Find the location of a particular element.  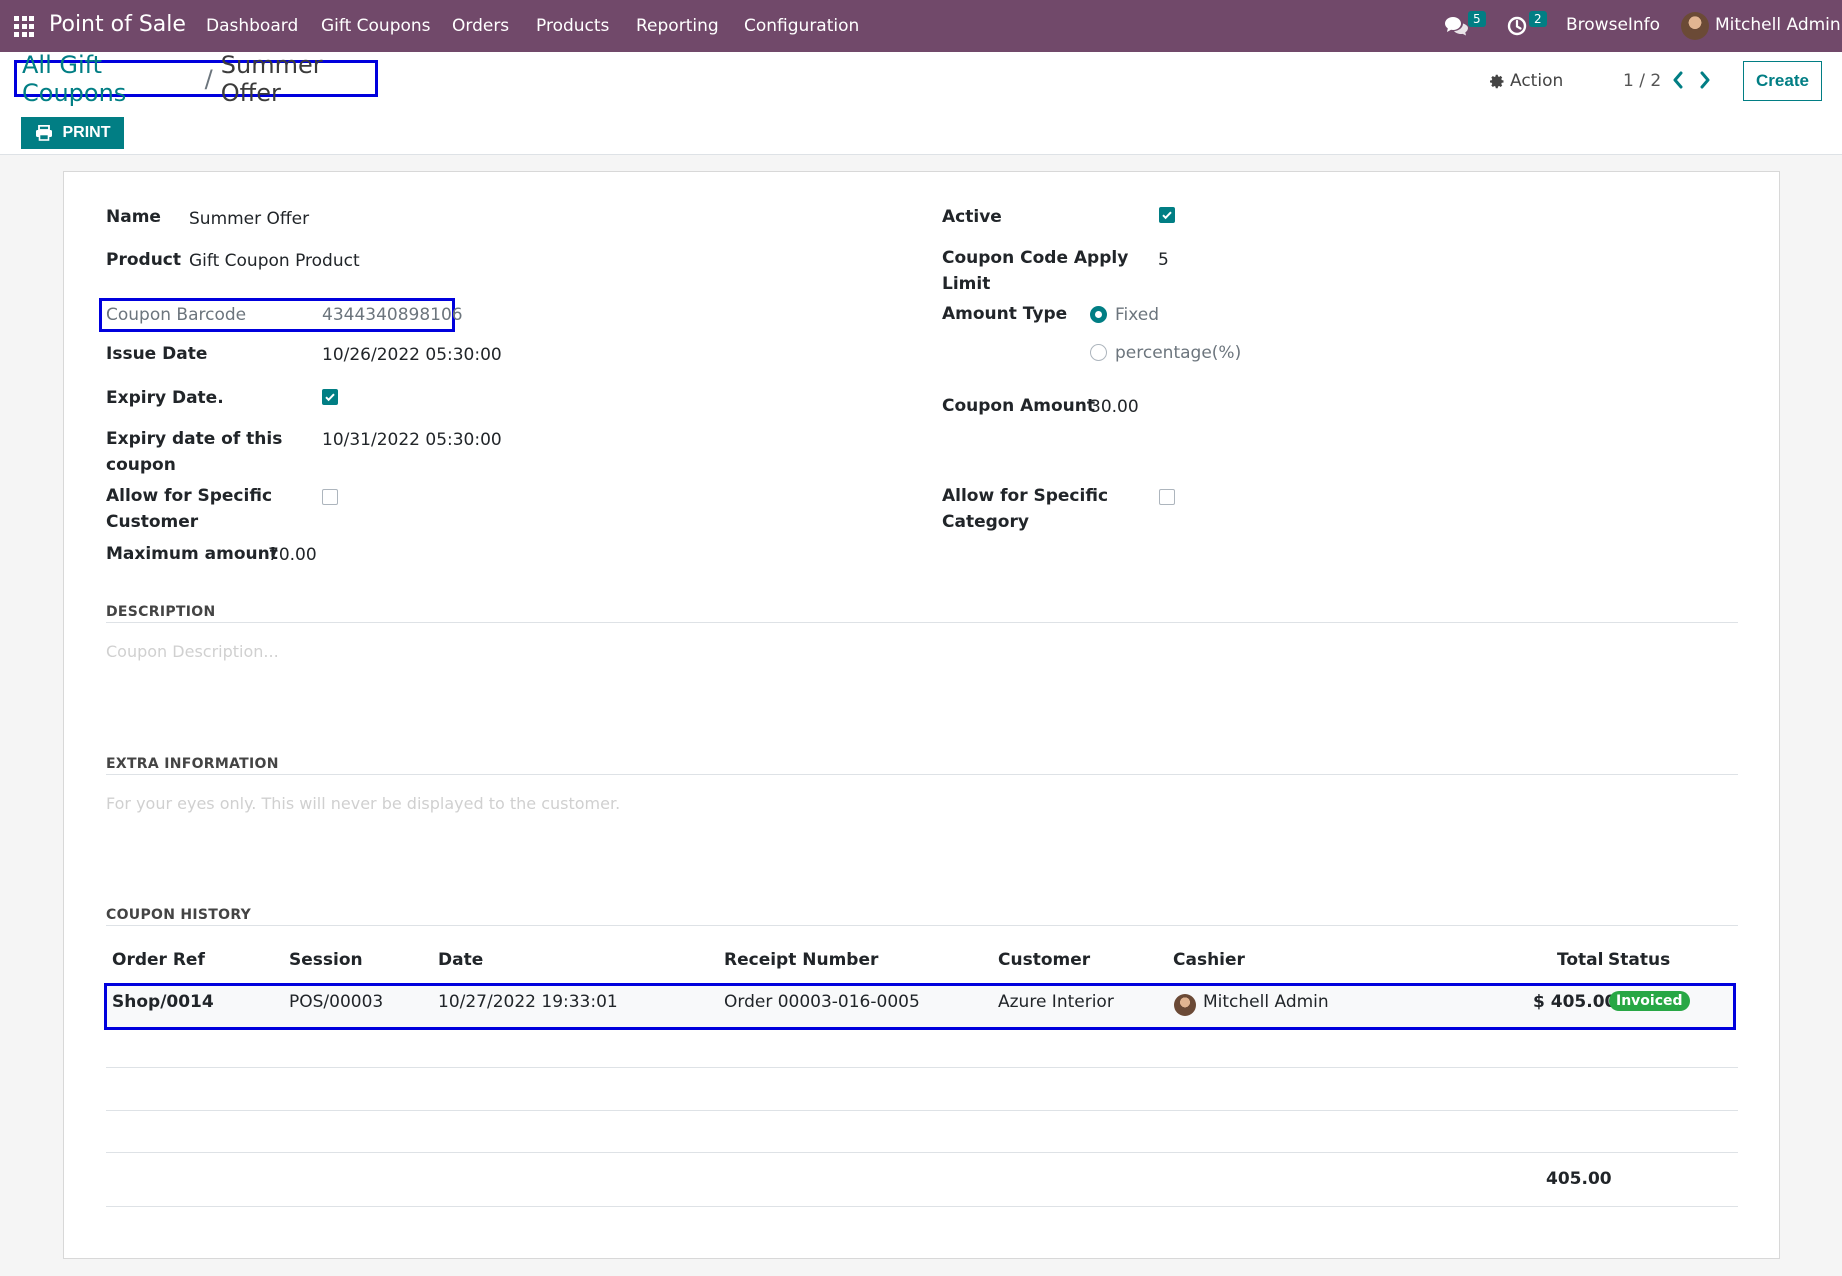

chevron-left-icon is located at coordinates (1678, 80).